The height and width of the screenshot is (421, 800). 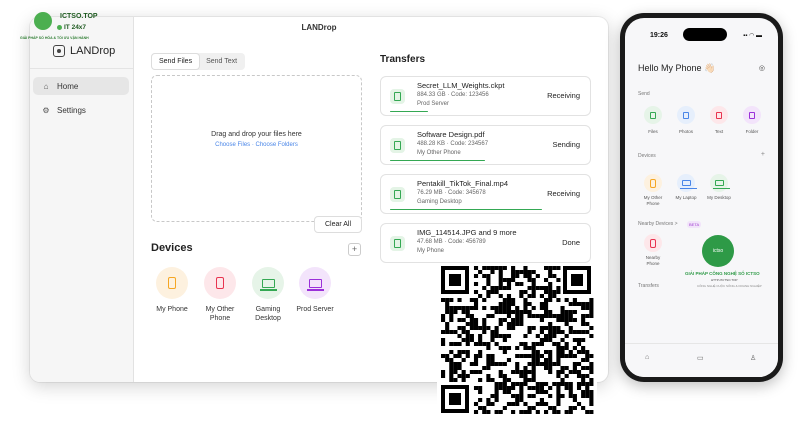 I want to click on phone-device-my-other-phone: My Other Phone, so click(x=653, y=190).